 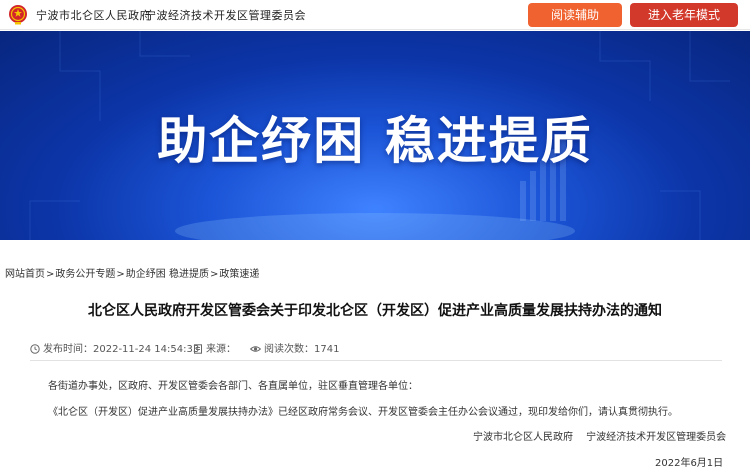 I want to click on site-name-dev-zone: 宁波经济技术开发区管理委员会, so click(x=225, y=15).